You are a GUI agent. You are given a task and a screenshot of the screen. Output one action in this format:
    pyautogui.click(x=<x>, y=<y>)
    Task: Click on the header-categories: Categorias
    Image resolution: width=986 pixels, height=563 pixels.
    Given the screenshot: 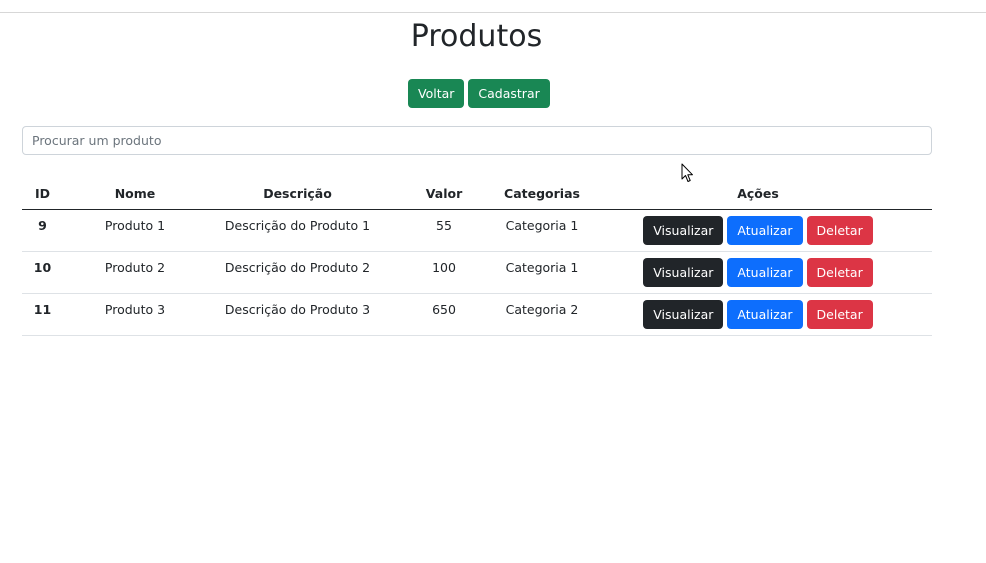 What is the action you would take?
    pyautogui.click(x=542, y=194)
    